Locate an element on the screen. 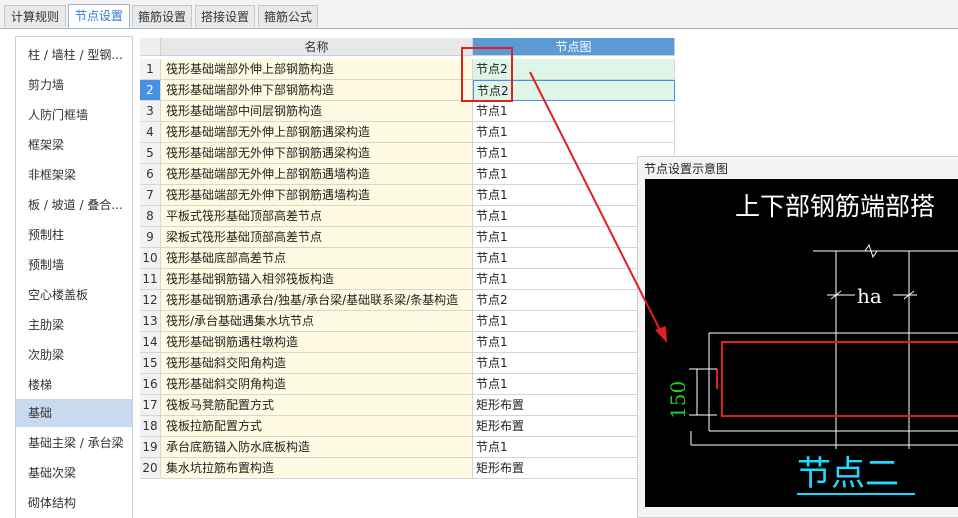 The height and width of the screenshot is (518, 958). annotation-arrow is located at coordinates (598, 207).